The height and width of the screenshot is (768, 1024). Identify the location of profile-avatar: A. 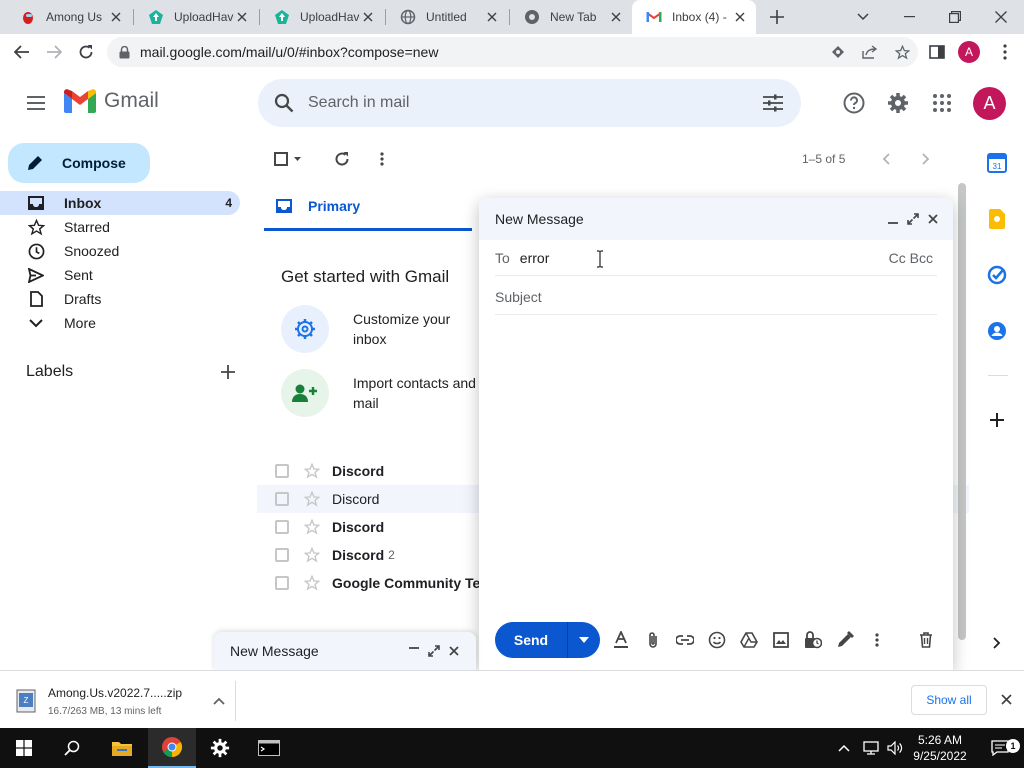
(969, 52).